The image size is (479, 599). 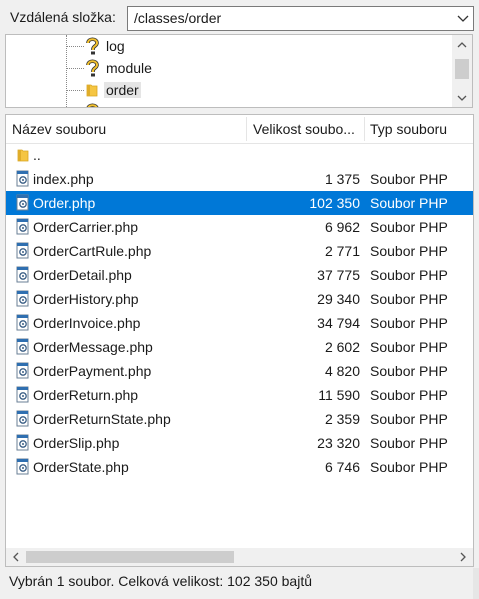 I want to click on file-size: 1 375, so click(x=342, y=179).